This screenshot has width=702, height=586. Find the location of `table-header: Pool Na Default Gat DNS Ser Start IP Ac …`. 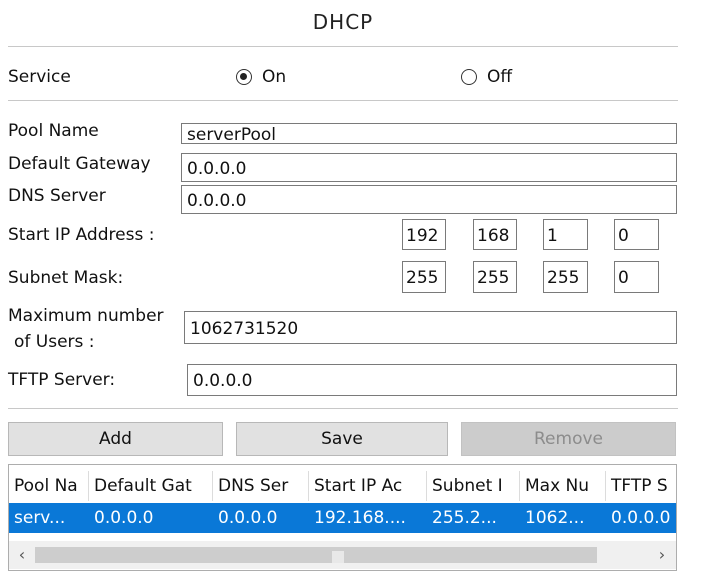

table-header: Pool Na Default Gat DNS Ser Start IP Ac … is located at coordinates (342, 486).